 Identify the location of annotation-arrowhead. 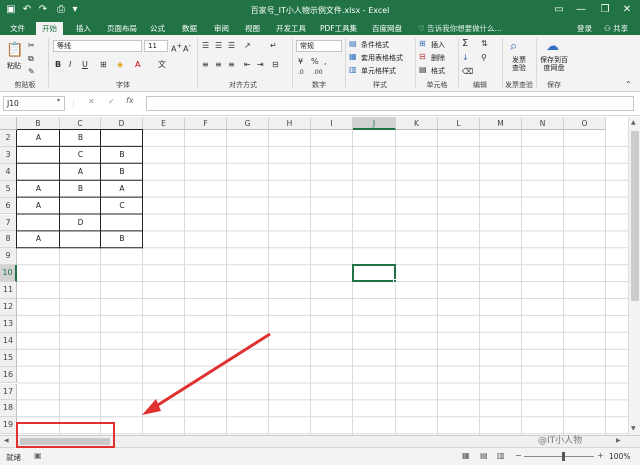
(151, 407).